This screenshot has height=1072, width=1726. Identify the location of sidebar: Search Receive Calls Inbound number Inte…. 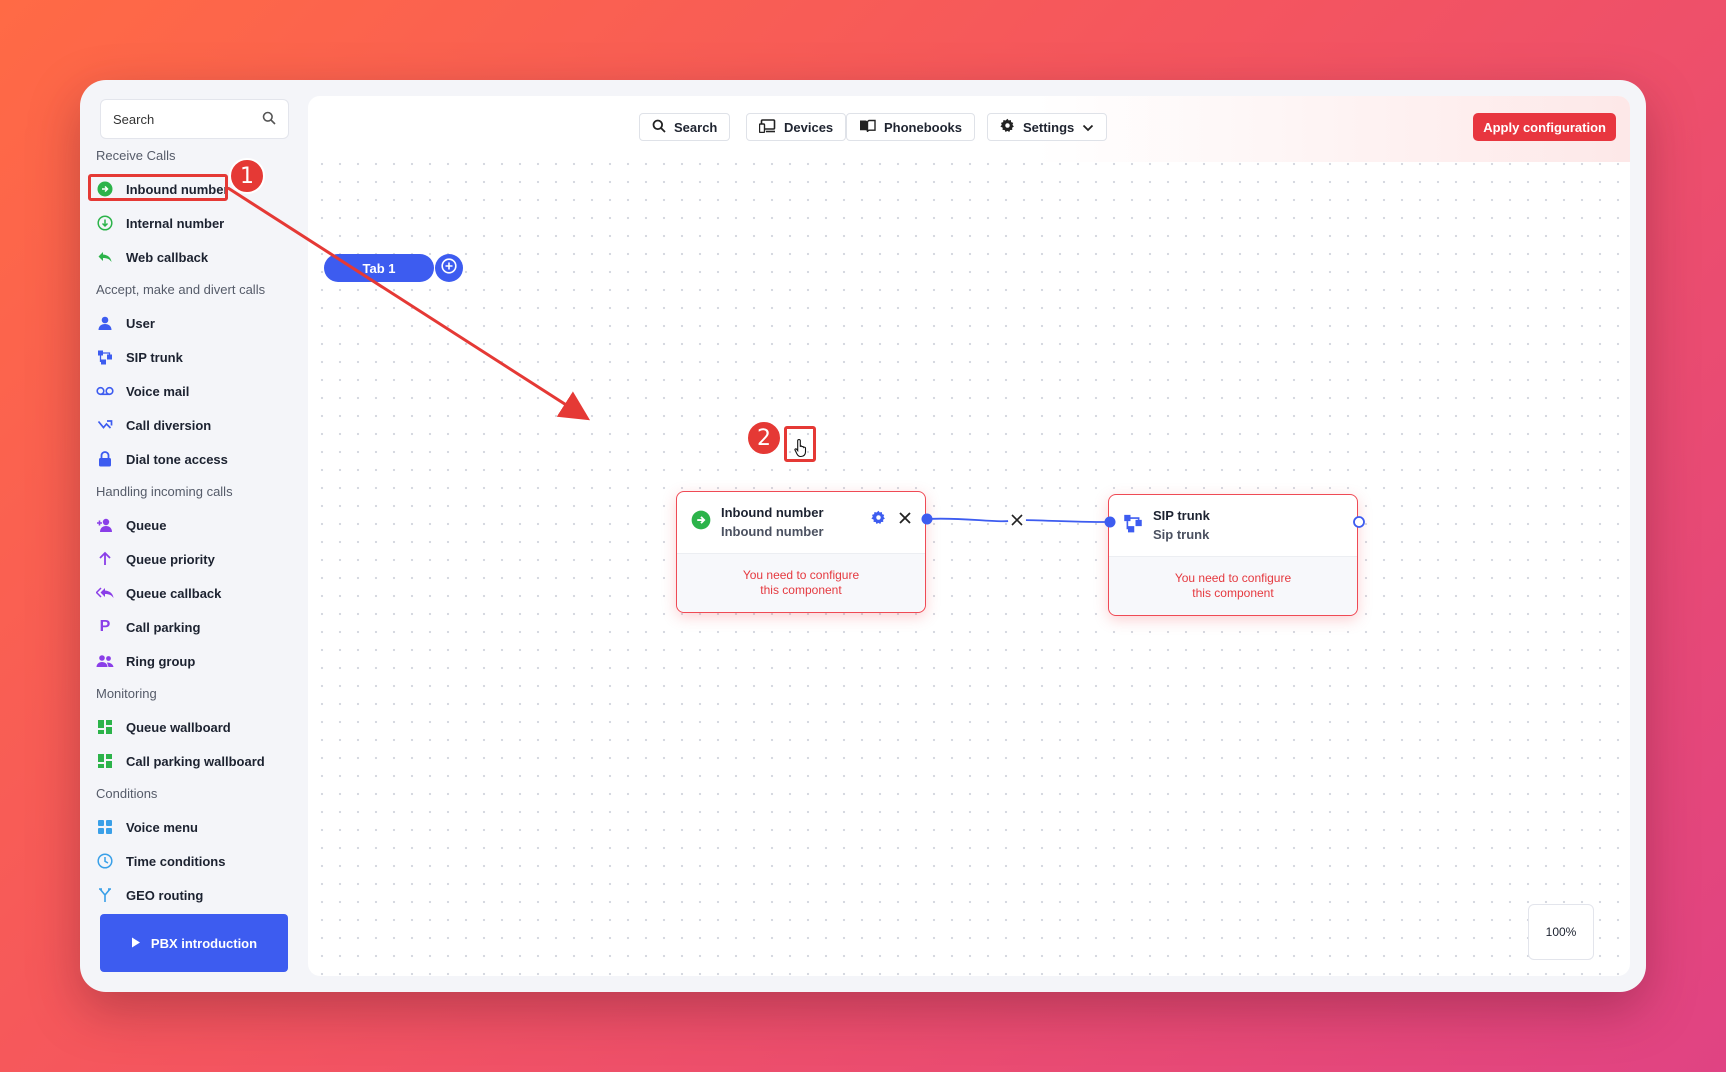
(193, 536).